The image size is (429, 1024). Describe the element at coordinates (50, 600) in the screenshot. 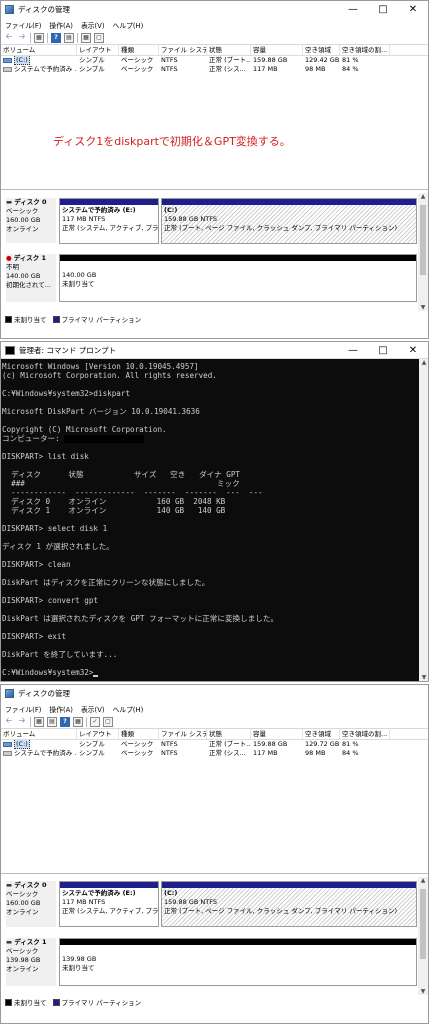

I see `console-line: DISKPART> convert gpt` at that location.